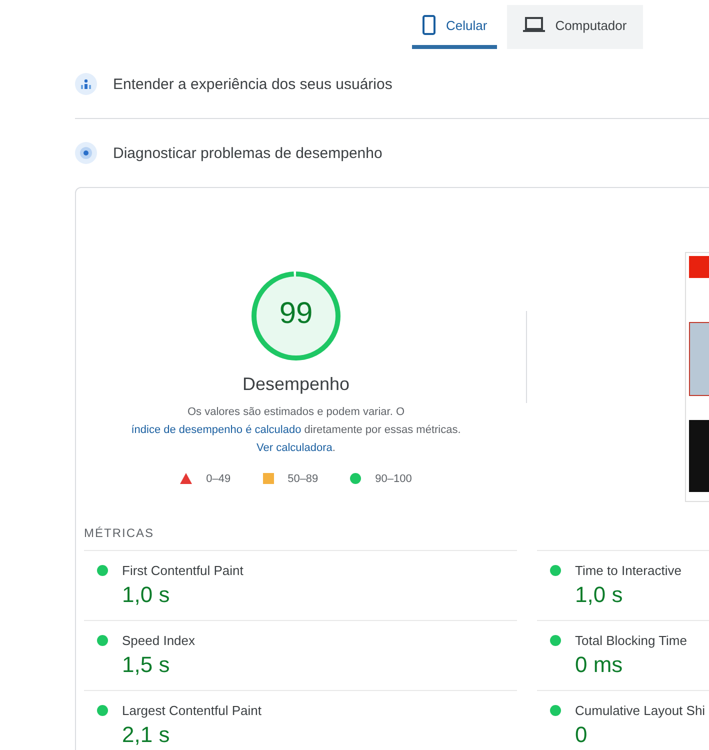 Image resolution: width=709 pixels, height=750 pixels. I want to click on score-note: Os valores são estimados e podem variar. O índice de desempenho é calculado diretamente por essas métricas. Ver calculadora., so click(296, 430).